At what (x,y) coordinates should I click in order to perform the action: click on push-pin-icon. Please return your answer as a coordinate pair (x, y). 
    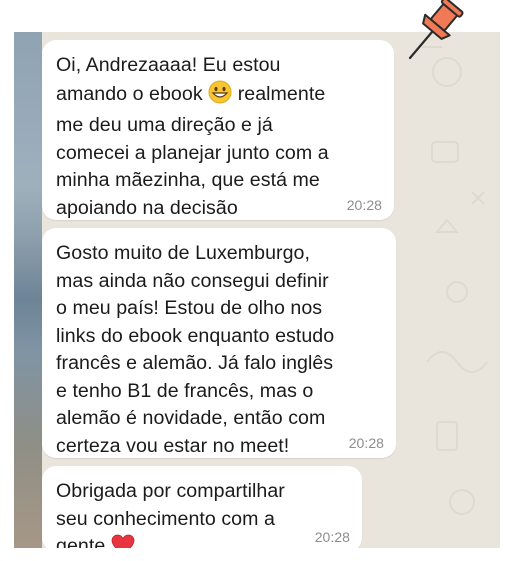
    Looking at the image, I should click on (436, 30).